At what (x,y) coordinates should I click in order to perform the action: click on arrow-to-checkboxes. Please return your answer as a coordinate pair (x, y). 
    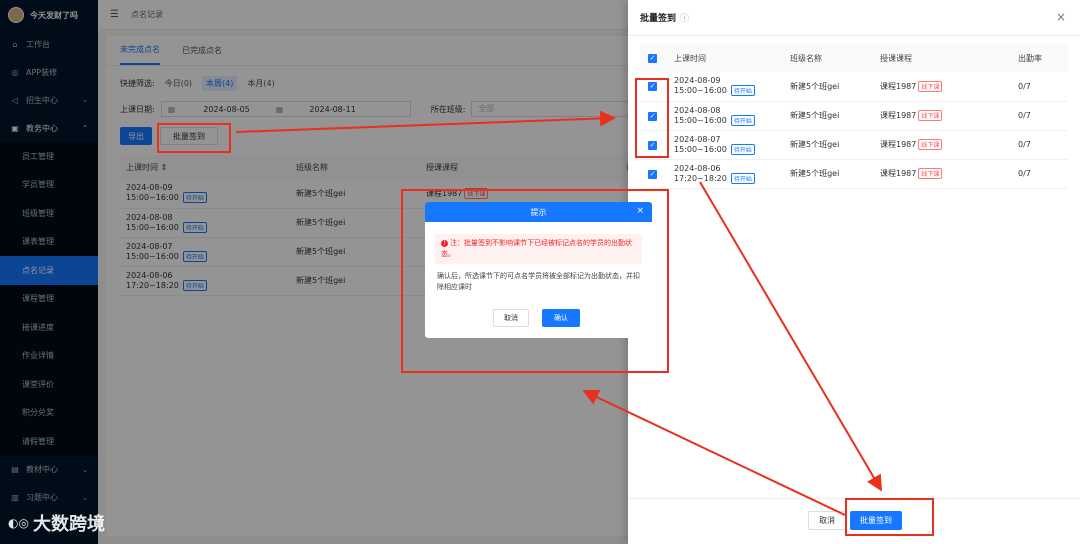
    Looking at the image, I should click on (425, 121).